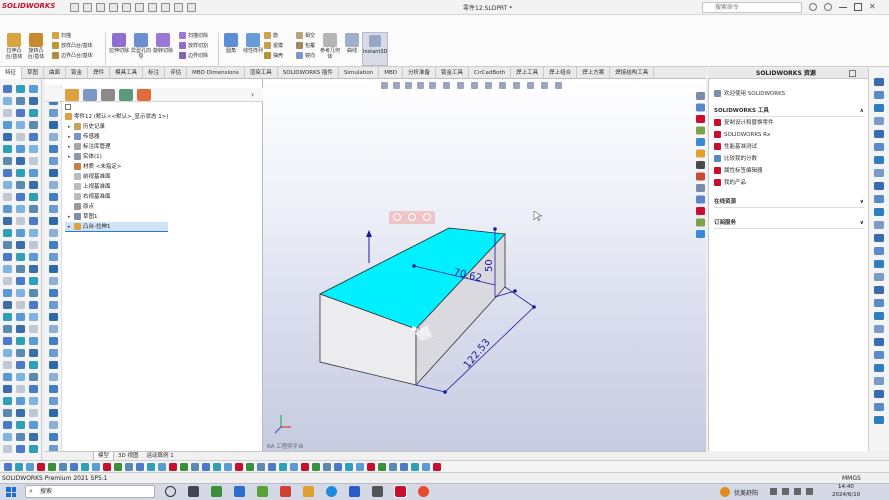 The height and width of the screenshot is (500, 889). Describe the element at coordinates (127, 73) in the screenshot. I see `tab-5: 模具工具` at that location.